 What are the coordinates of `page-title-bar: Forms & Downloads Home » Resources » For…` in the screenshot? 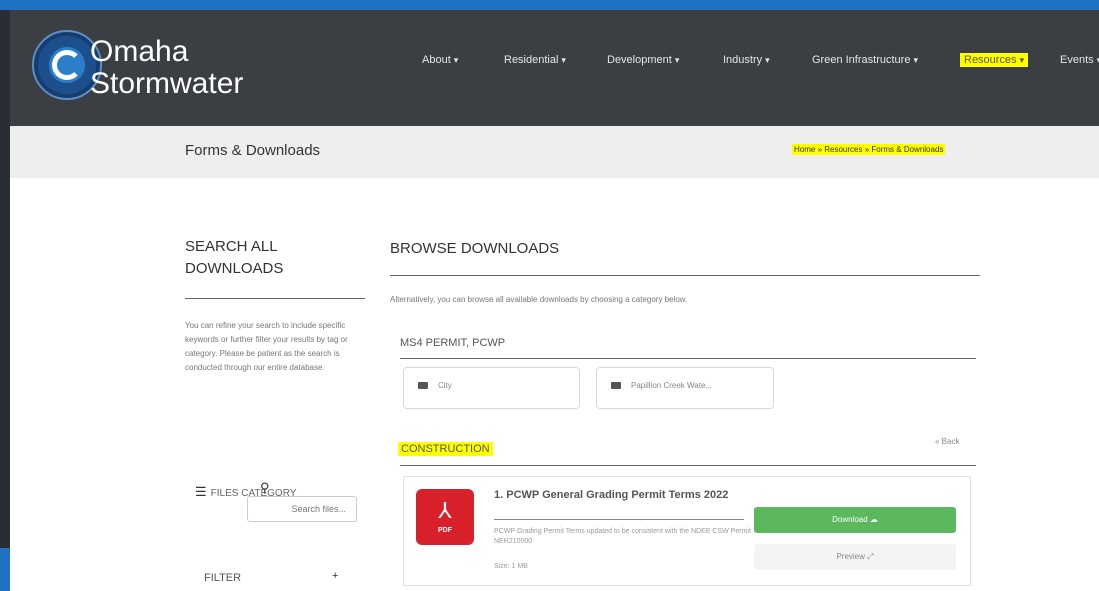 It's located at (554, 152).